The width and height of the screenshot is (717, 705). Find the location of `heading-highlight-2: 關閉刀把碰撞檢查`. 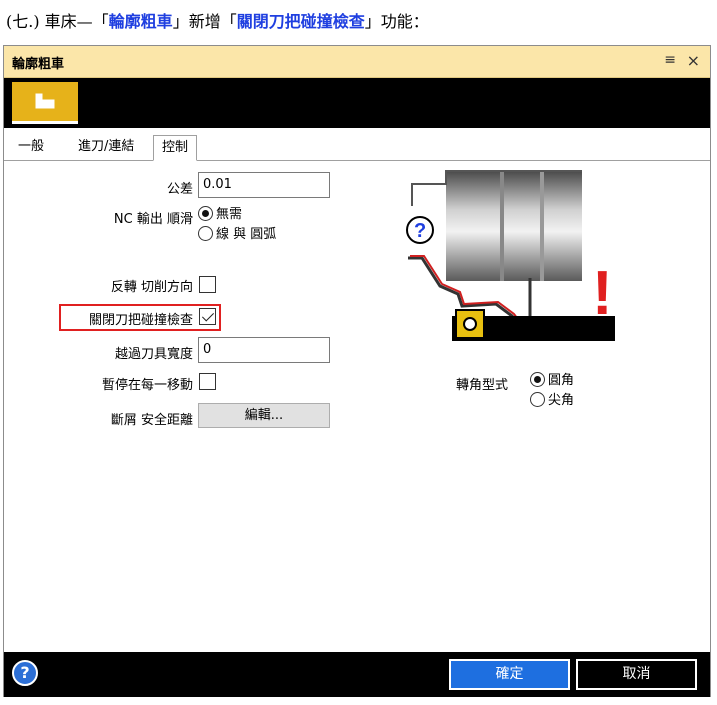

heading-highlight-2: 關閉刀把碰撞檢查 is located at coordinates (300, 21).